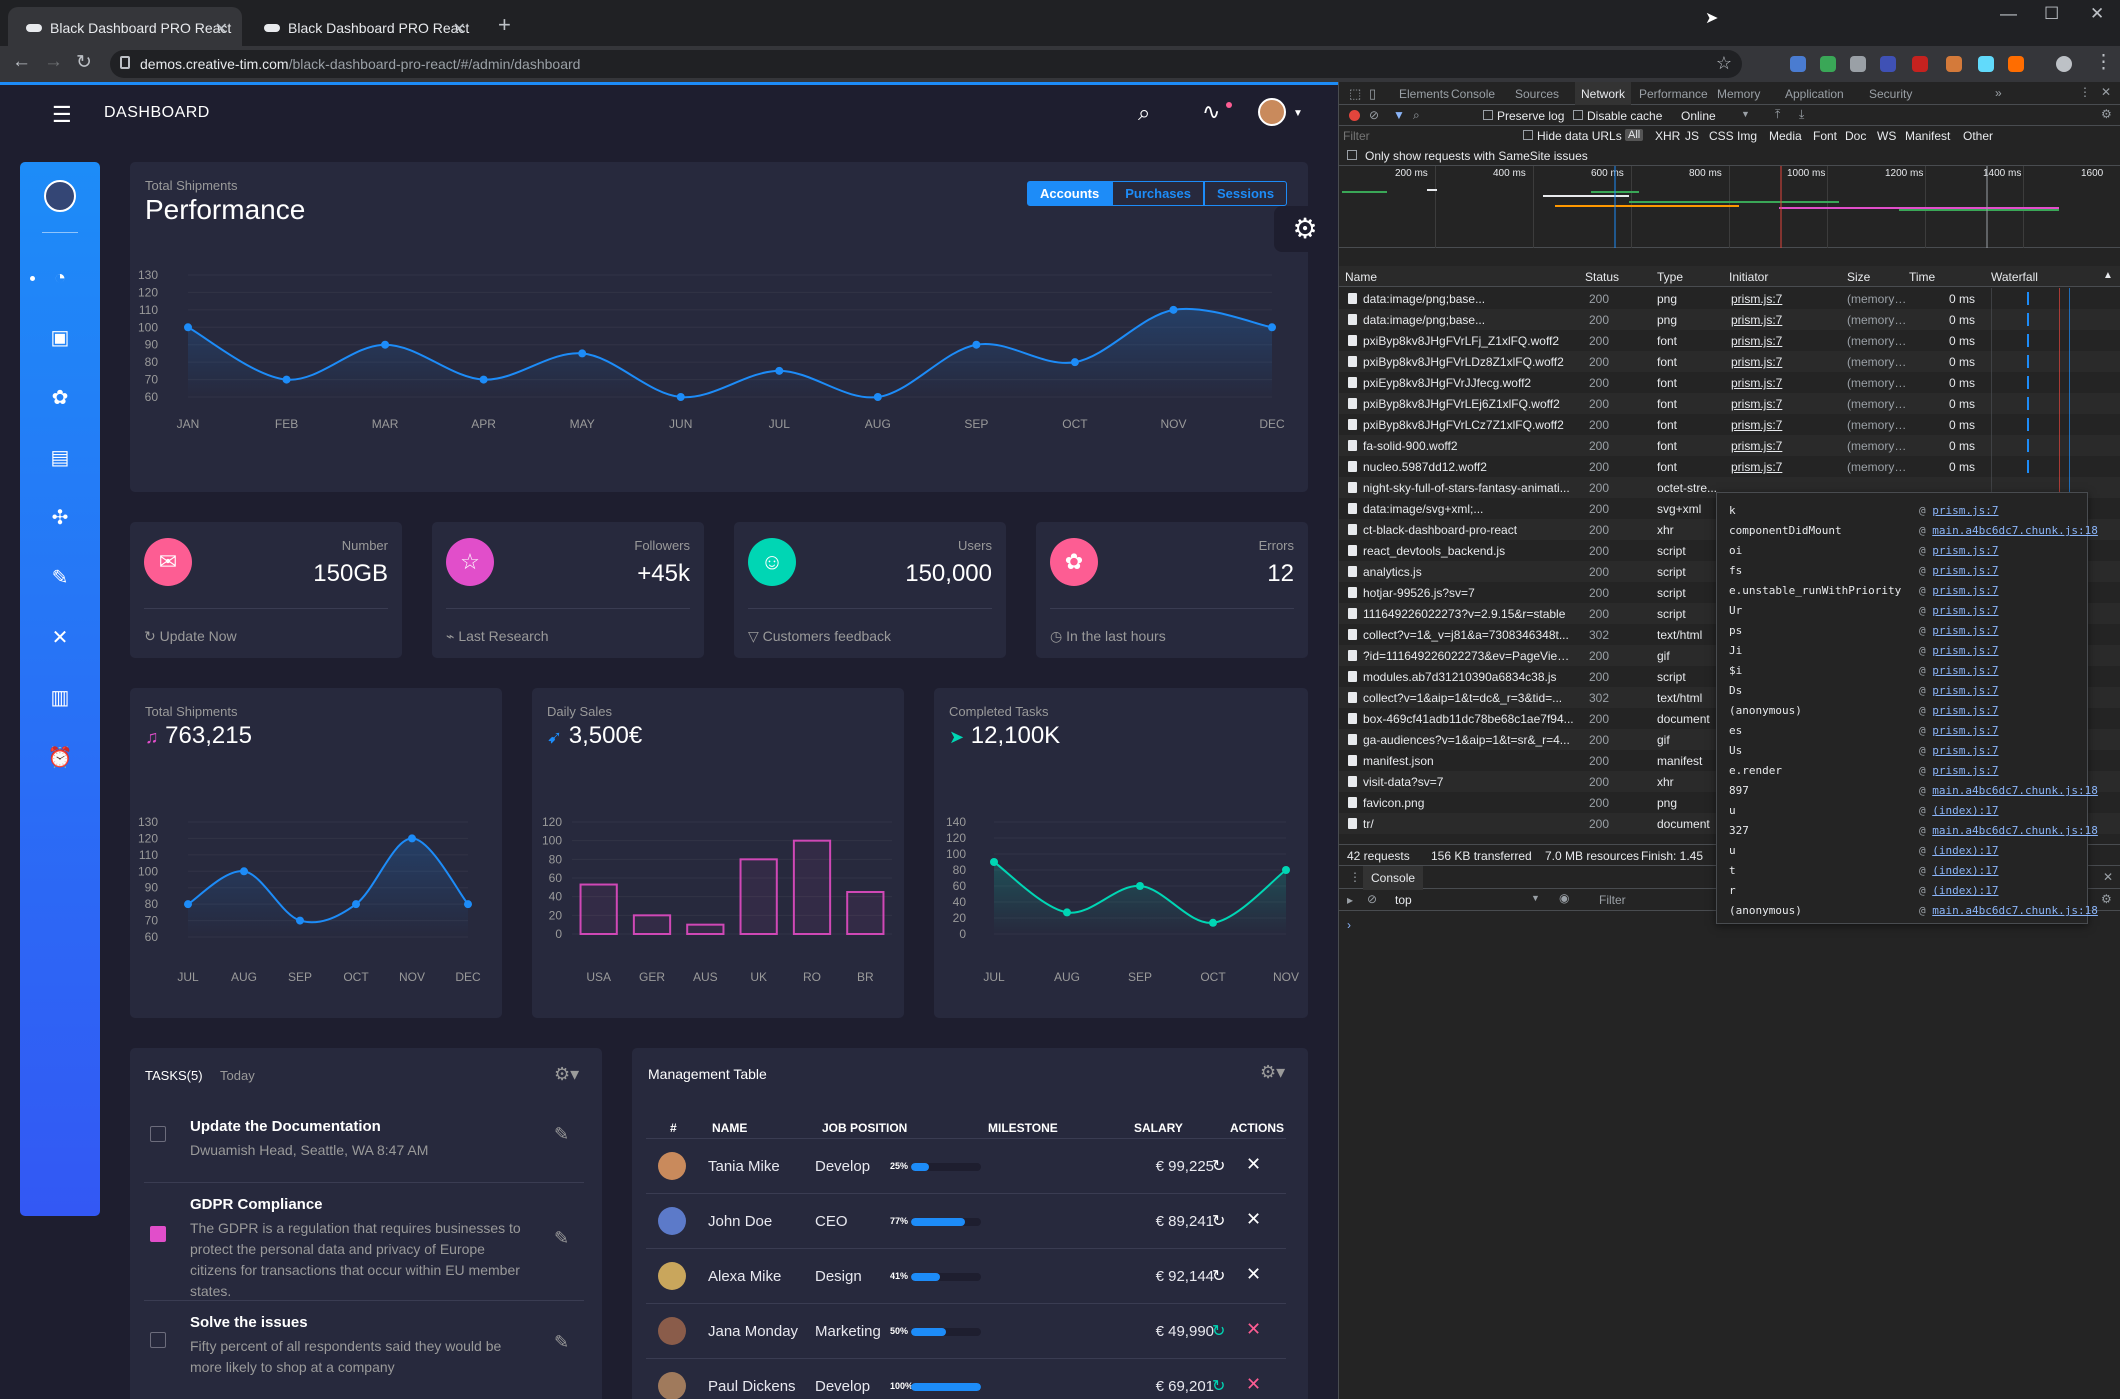  Describe the element at coordinates (1602, 277) in the screenshot. I see `column-header: Status` at that location.